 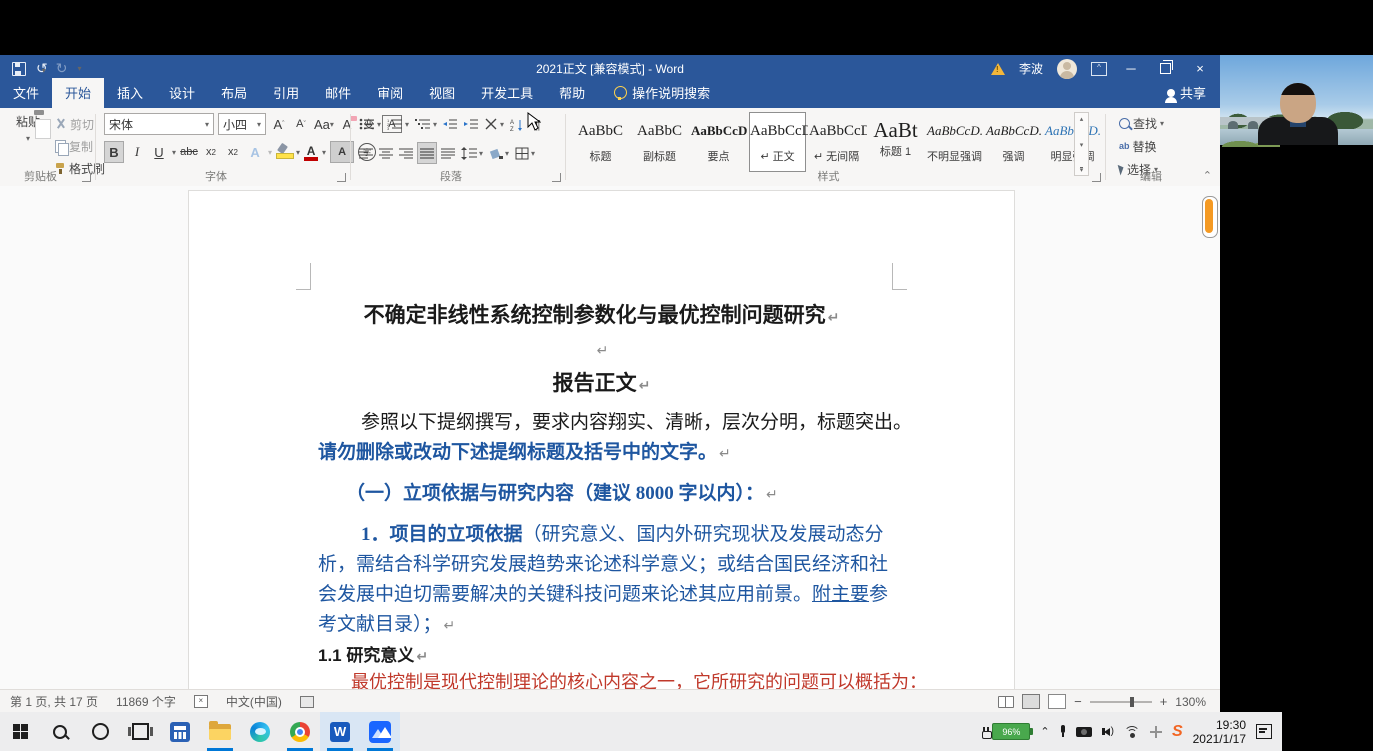 I want to click on superscript-button: x2, so click(x=233, y=152).